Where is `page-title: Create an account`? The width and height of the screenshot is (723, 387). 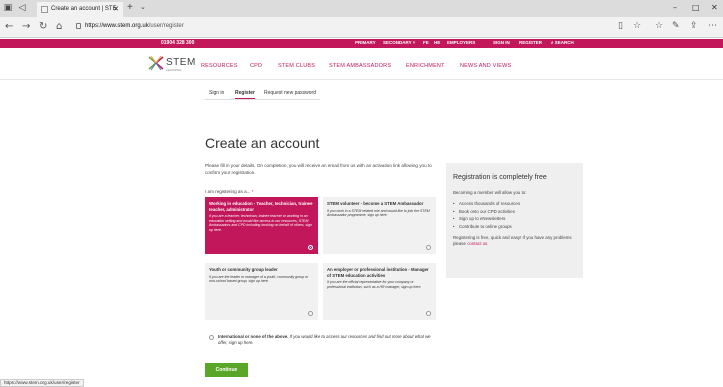 page-title: Create an account is located at coordinates (262, 143).